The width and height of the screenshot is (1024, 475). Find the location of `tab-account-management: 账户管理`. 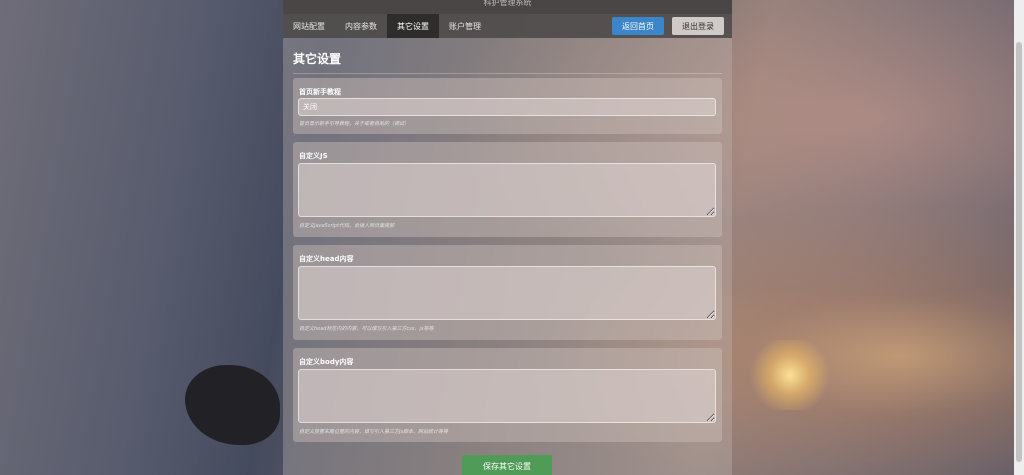

tab-account-management: 账户管理 is located at coordinates (465, 26).